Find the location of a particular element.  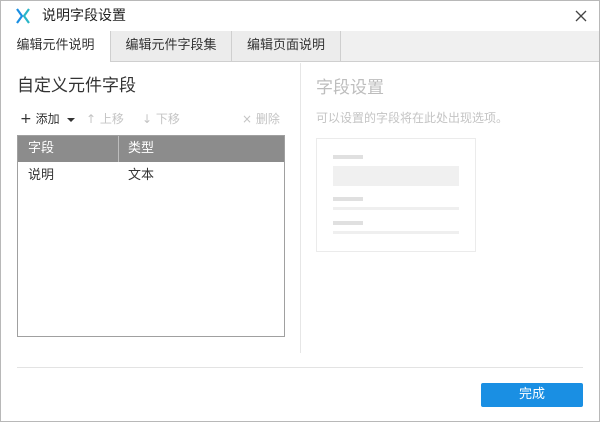

field-settings-hint: 可以设置的字段将在此处出现选项。 is located at coordinates (412, 118).